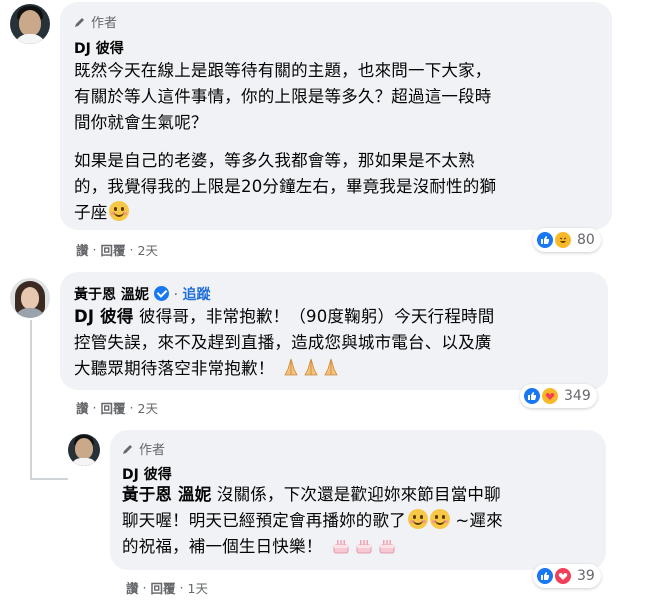  What do you see at coordinates (283, 70) in the screenshot?
I see `comment-line: 既然今天在線上是跟等待有關的主題，也來問一下大家，` at bounding box center [283, 70].